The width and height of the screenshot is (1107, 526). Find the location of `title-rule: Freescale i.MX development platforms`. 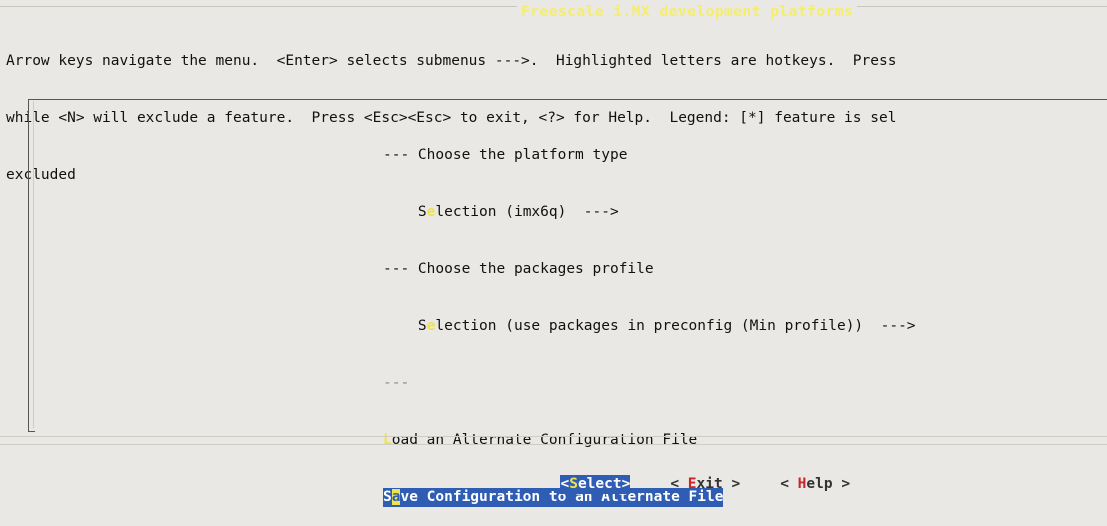

title-rule: Freescale i.MX development platforms is located at coordinates (553, 12).